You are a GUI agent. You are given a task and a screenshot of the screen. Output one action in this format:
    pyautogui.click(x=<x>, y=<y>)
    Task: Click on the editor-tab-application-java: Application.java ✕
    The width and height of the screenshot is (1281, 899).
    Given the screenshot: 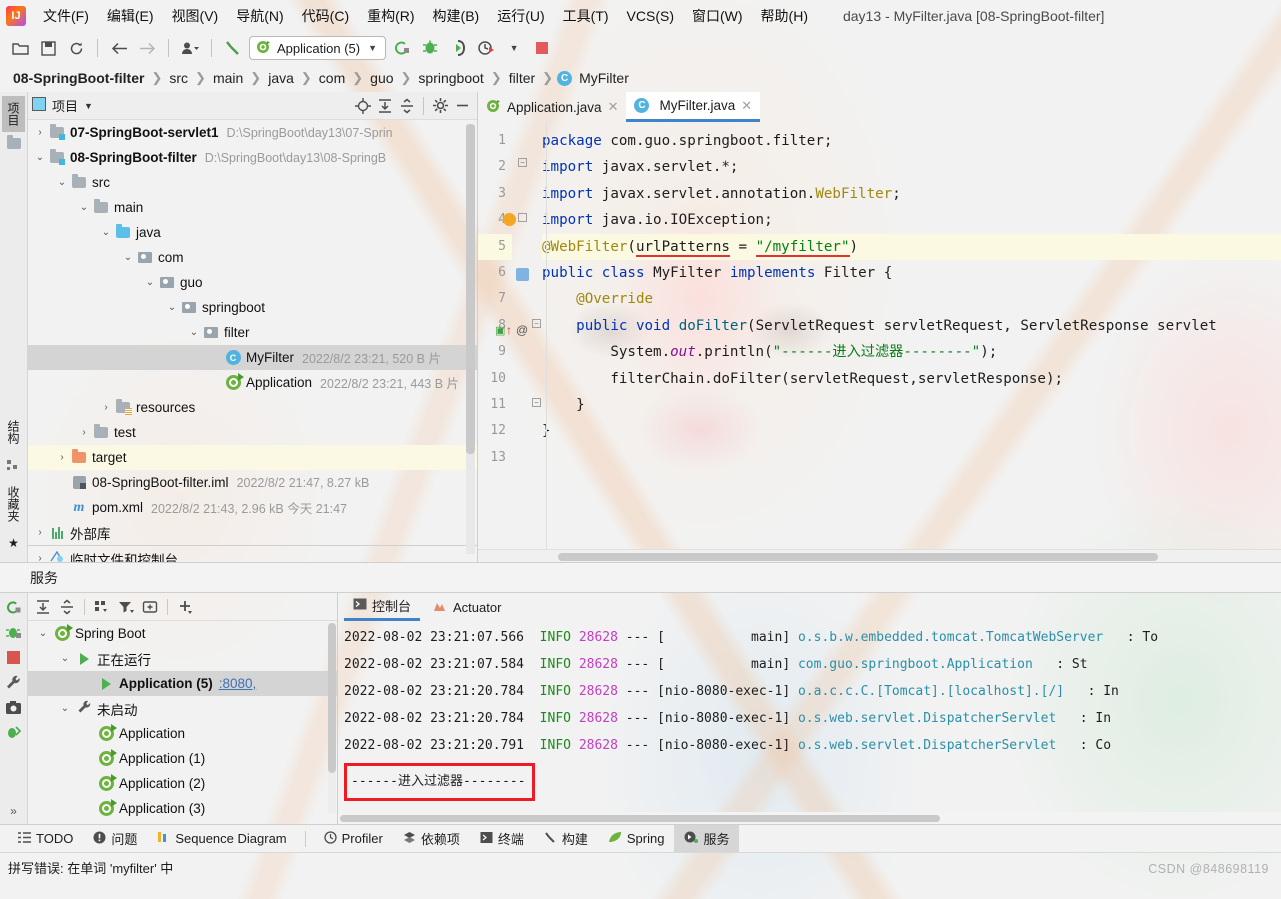 What is the action you would take?
    pyautogui.click(x=552, y=107)
    